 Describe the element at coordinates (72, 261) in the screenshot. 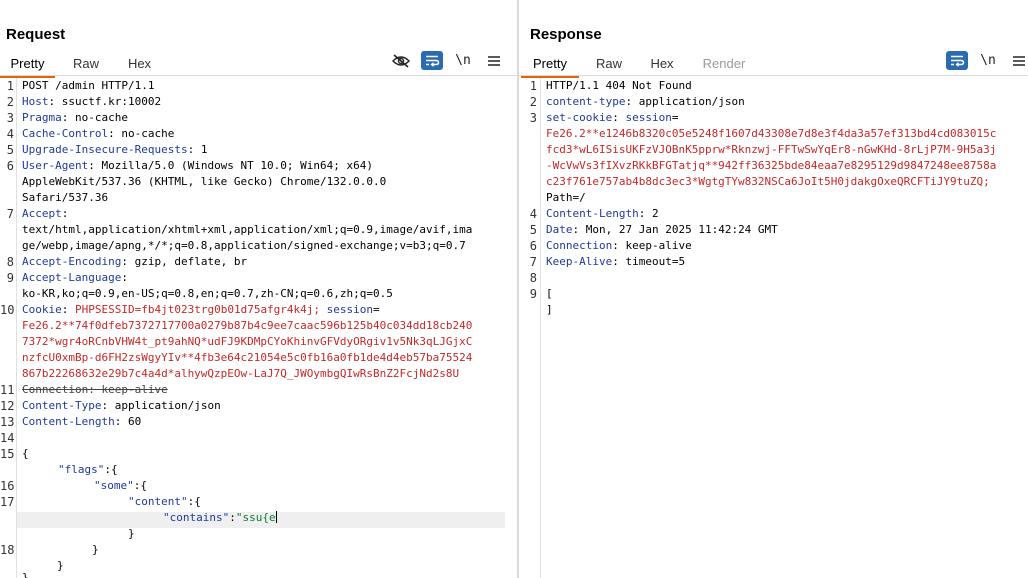

I see `header-name: Accept-Encoding` at that location.